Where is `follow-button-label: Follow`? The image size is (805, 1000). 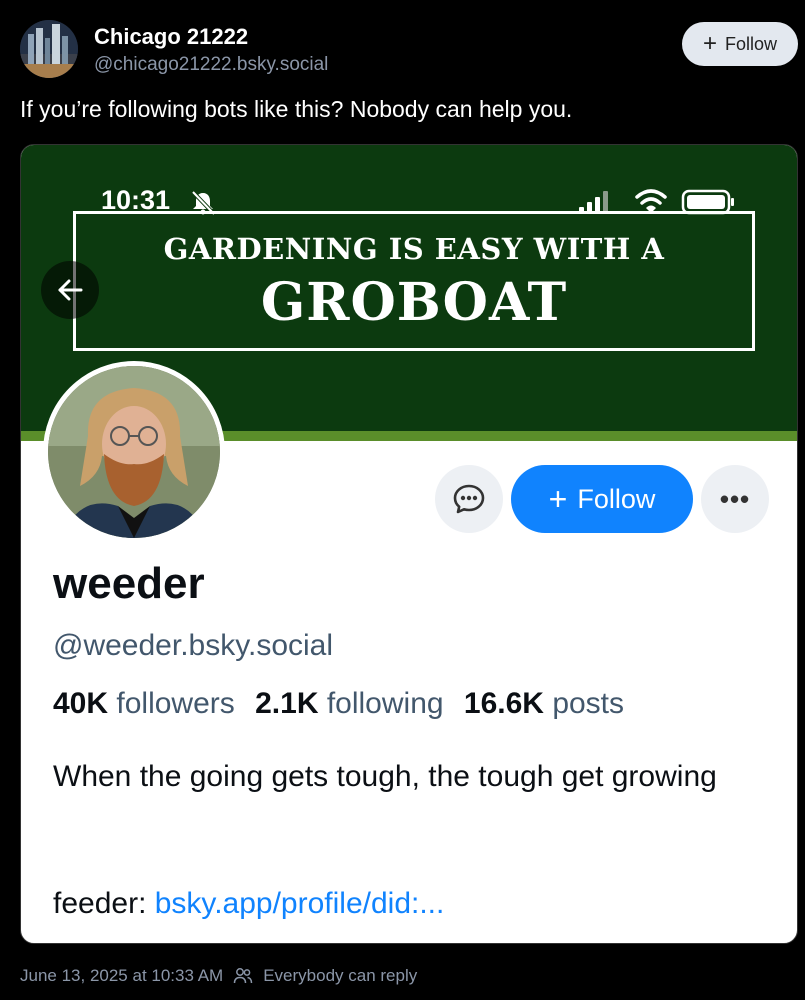 follow-button-label: Follow is located at coordinates (751, 43).